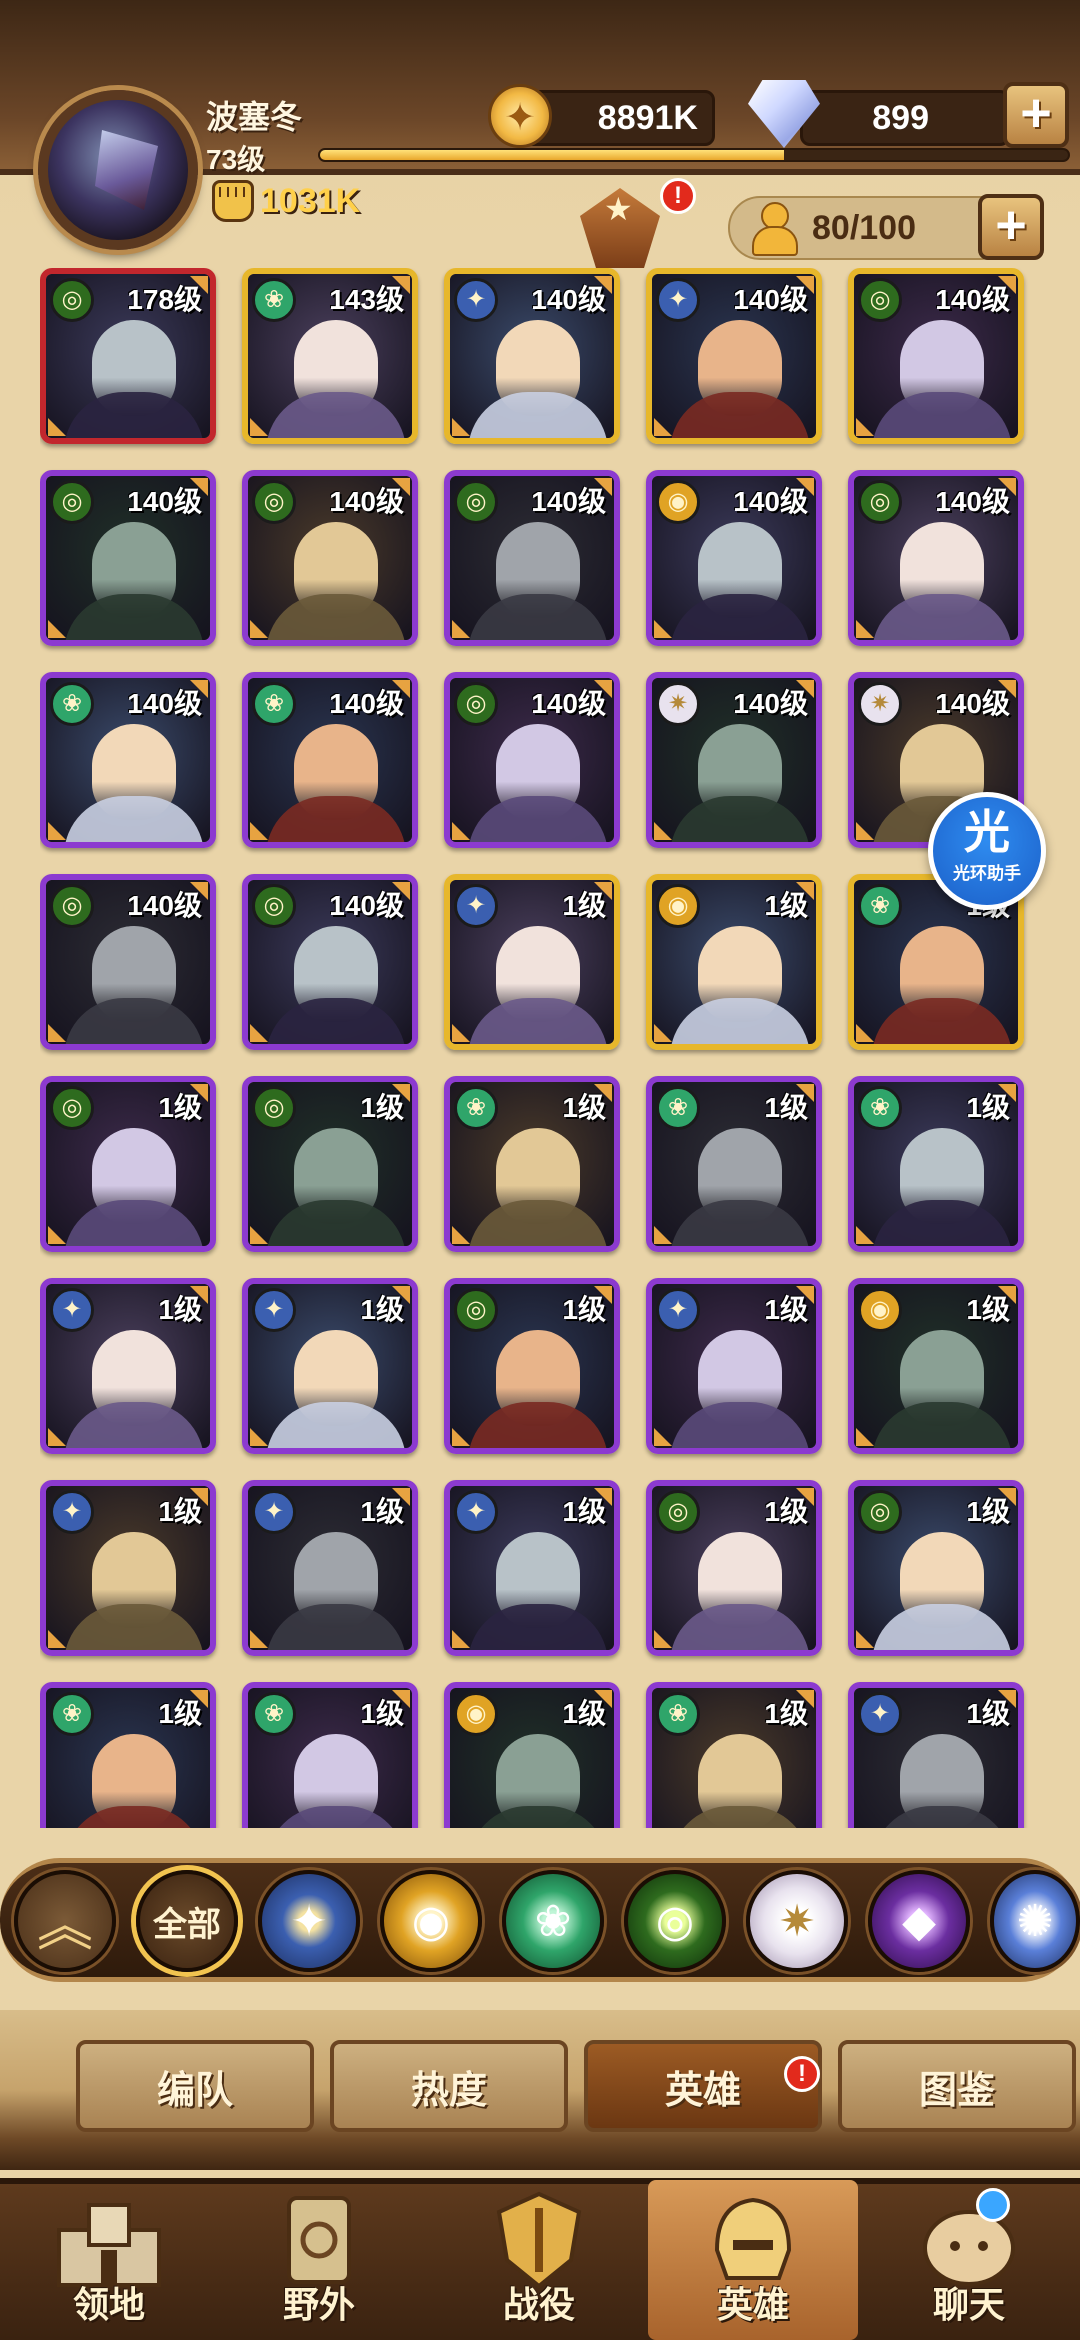 Image resolution: width=1080 pixels, height=2340 pixels. Describe the element at coordinates (187, 1921) in the screenshot. I see `filter-all-button: 全部` at that location.